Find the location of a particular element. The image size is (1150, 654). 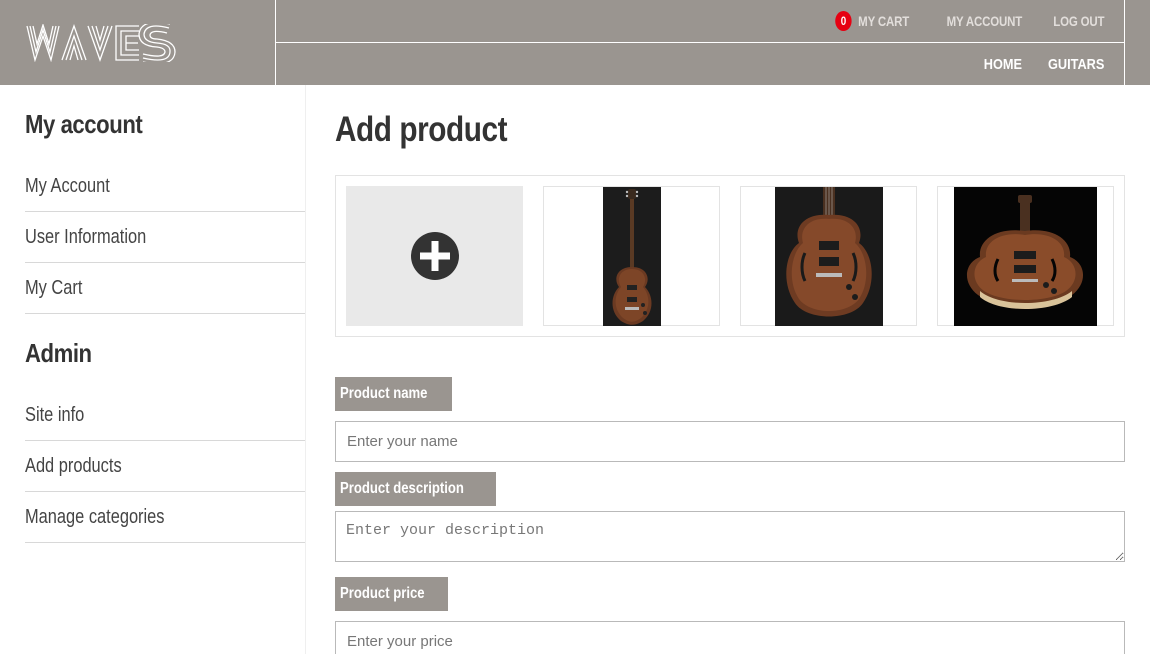

add-image-button is located at coordinates (434, 256).